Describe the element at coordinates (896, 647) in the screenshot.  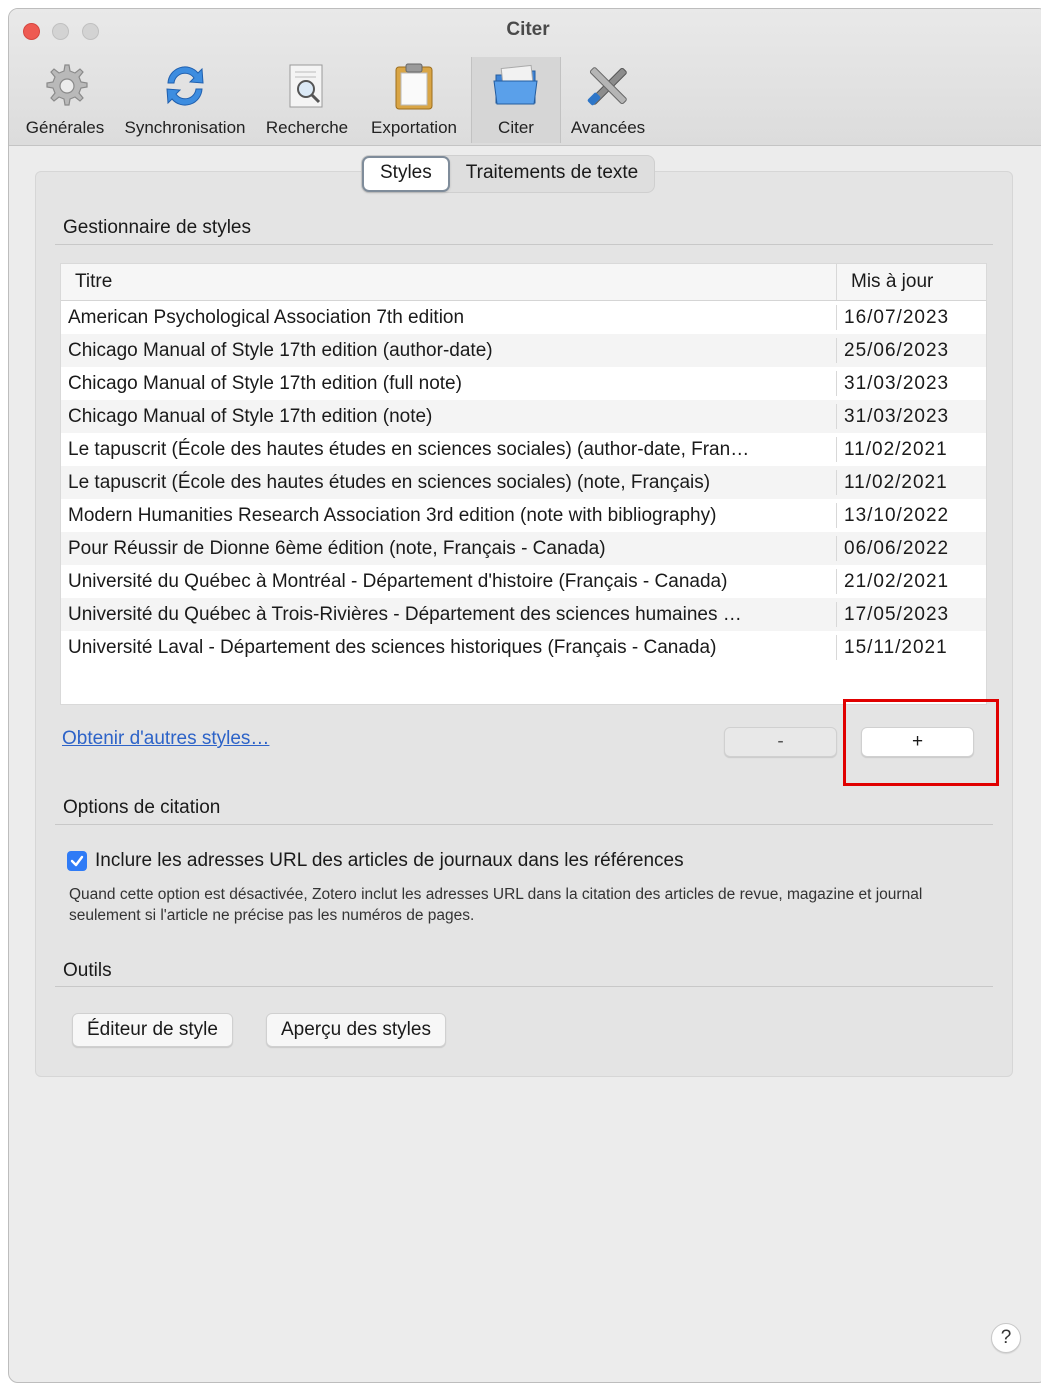
I see `style-date-cell: 15/11/2021` at that location.